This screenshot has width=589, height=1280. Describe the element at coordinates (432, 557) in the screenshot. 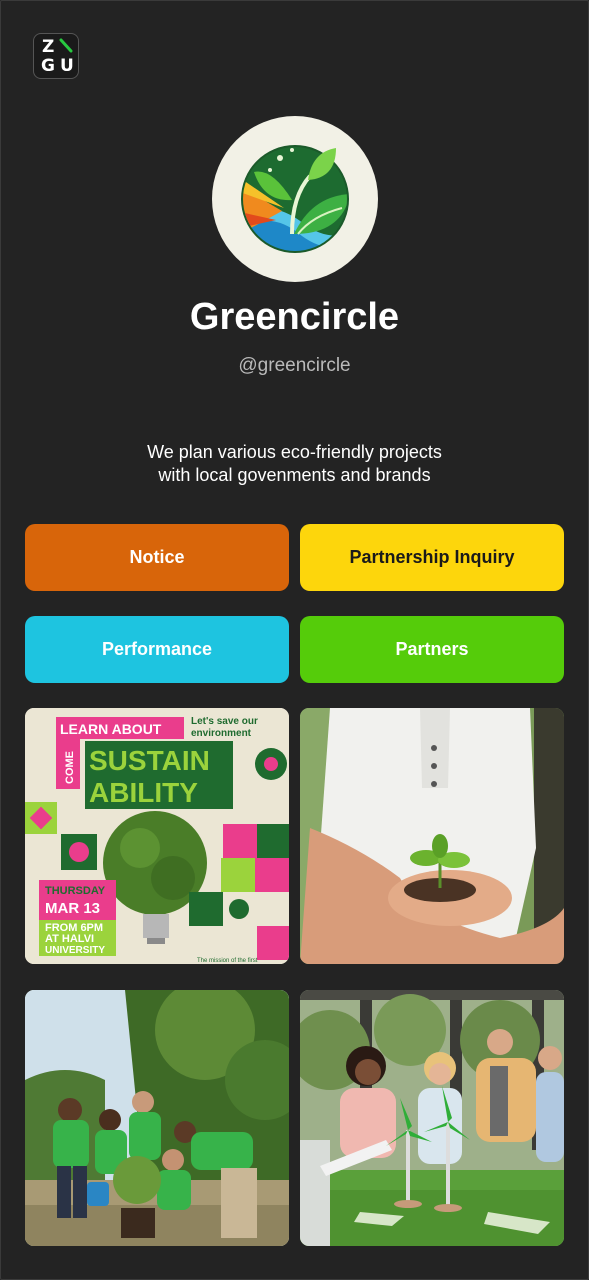

I see `partnership-inquiry-button: Partnership Inquiry` at that location.